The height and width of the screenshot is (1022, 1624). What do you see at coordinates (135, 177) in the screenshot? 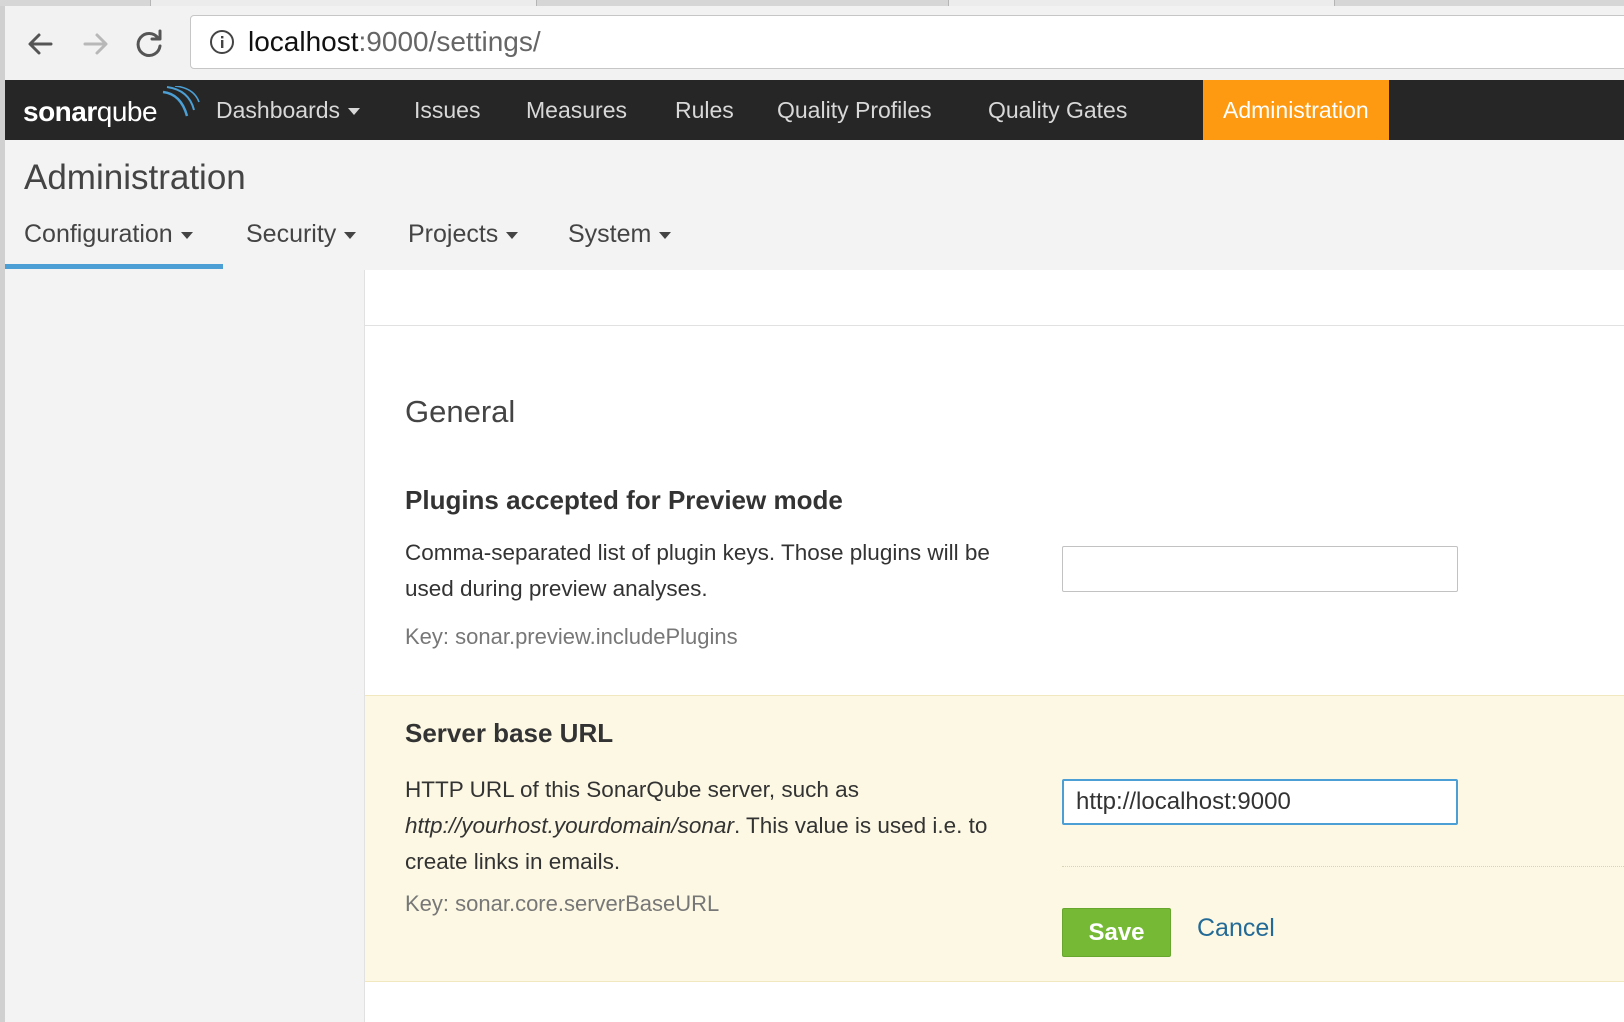
I see `page-title: Administration` at bounding box center [135, 177].